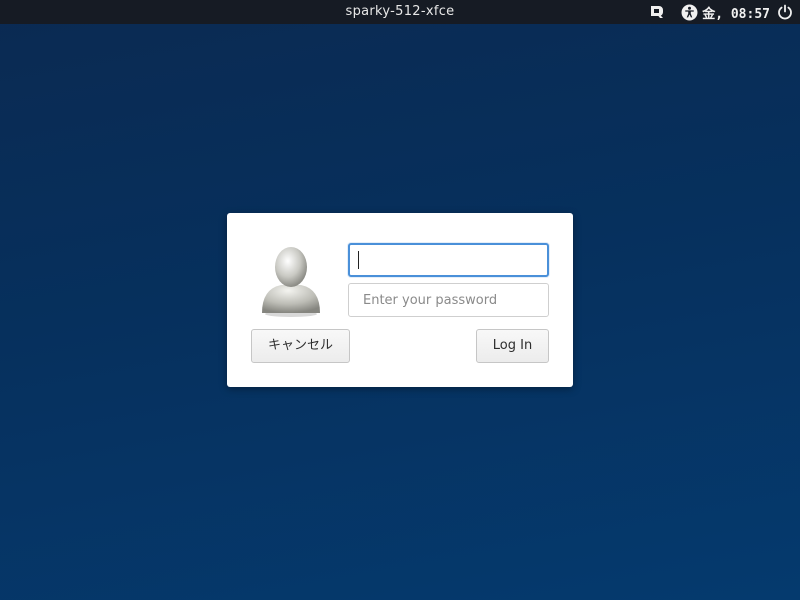  I want to click on accessibility-icon, so click(689, 12).